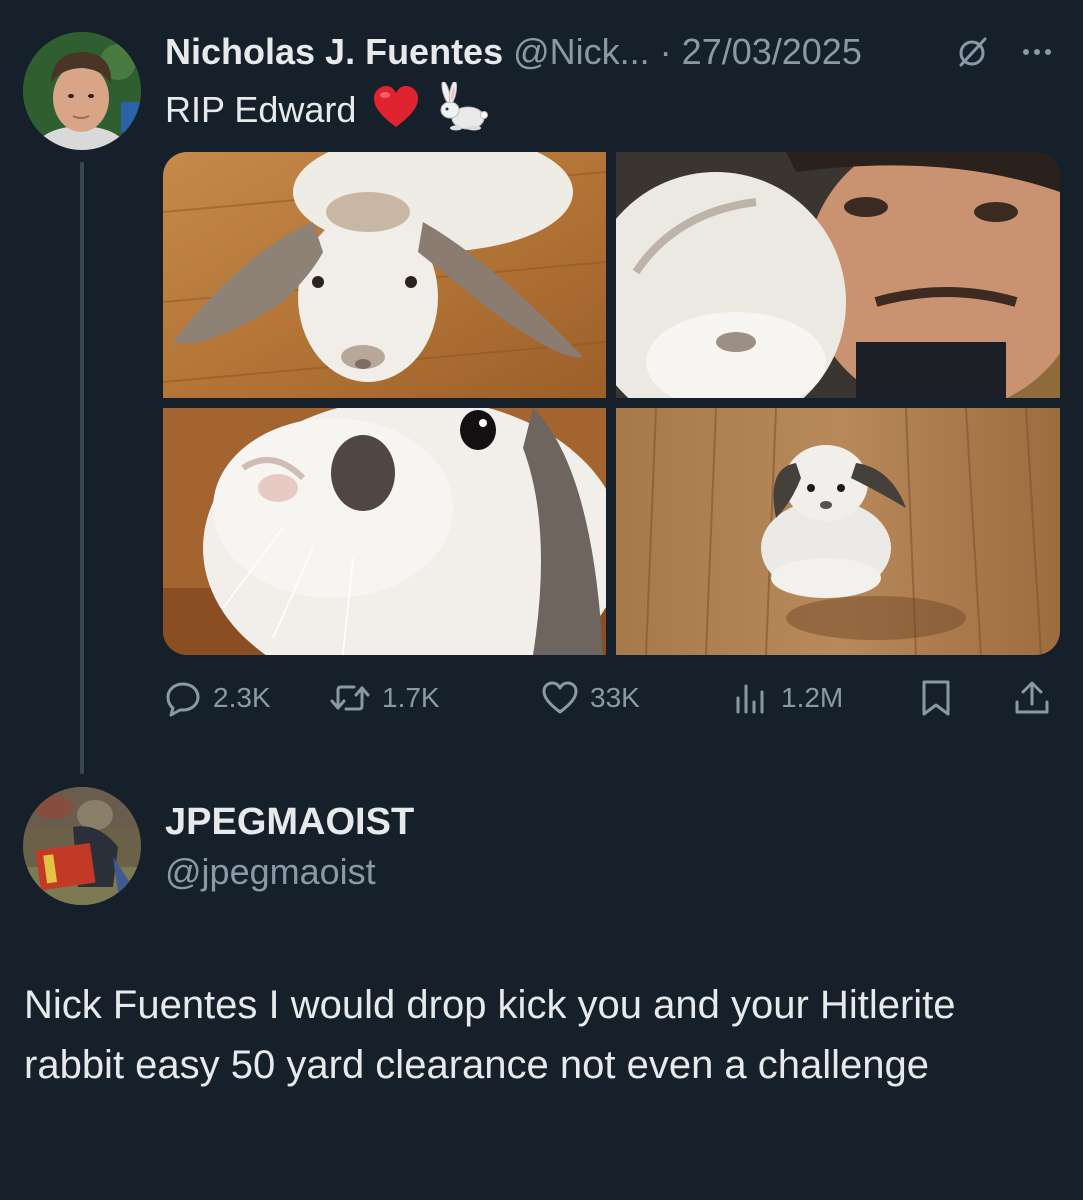 The width and height of the screenshot is (1083, 1200). What do you see at coordinates (384, 275) in the screenshot?
I see `photo-lop-rabbit-closeup` at bounding box center [384, 275].